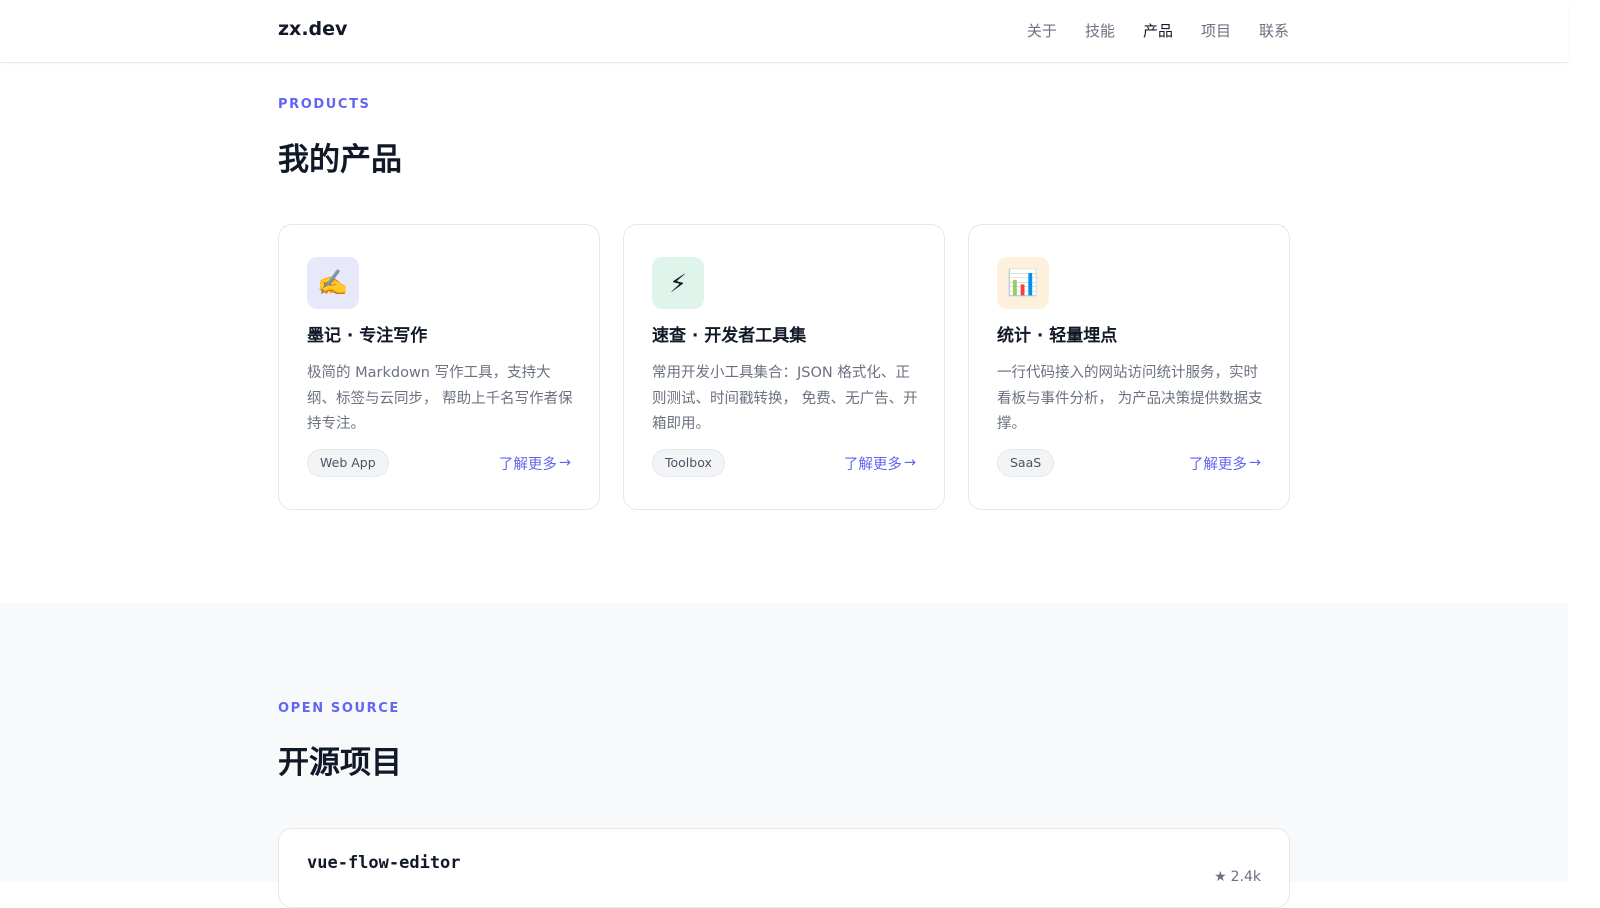 Image resolution: width=1600 pixels, height=908 pixels. I want to click on repo-card: vue-flow-editor ★ 2.4k, so click(784, 868).